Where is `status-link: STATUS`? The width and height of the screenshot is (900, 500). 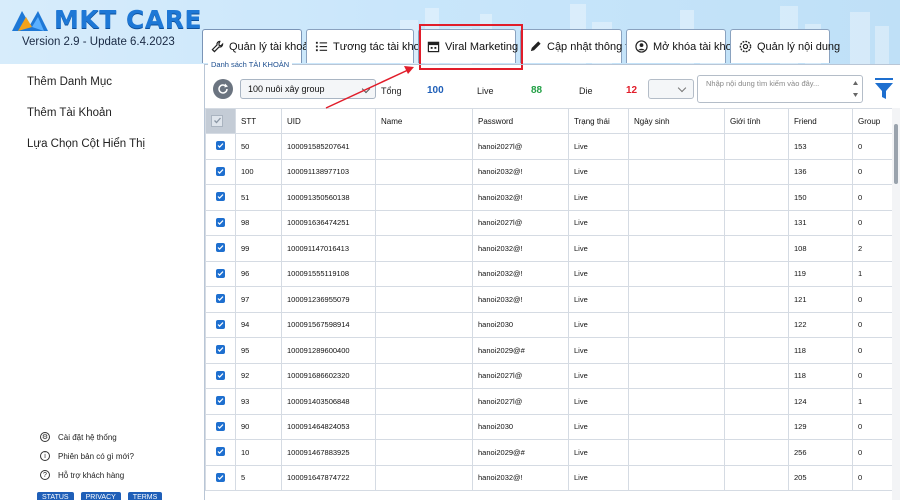 status-link: STATUS is located at coordinates (55, 496).